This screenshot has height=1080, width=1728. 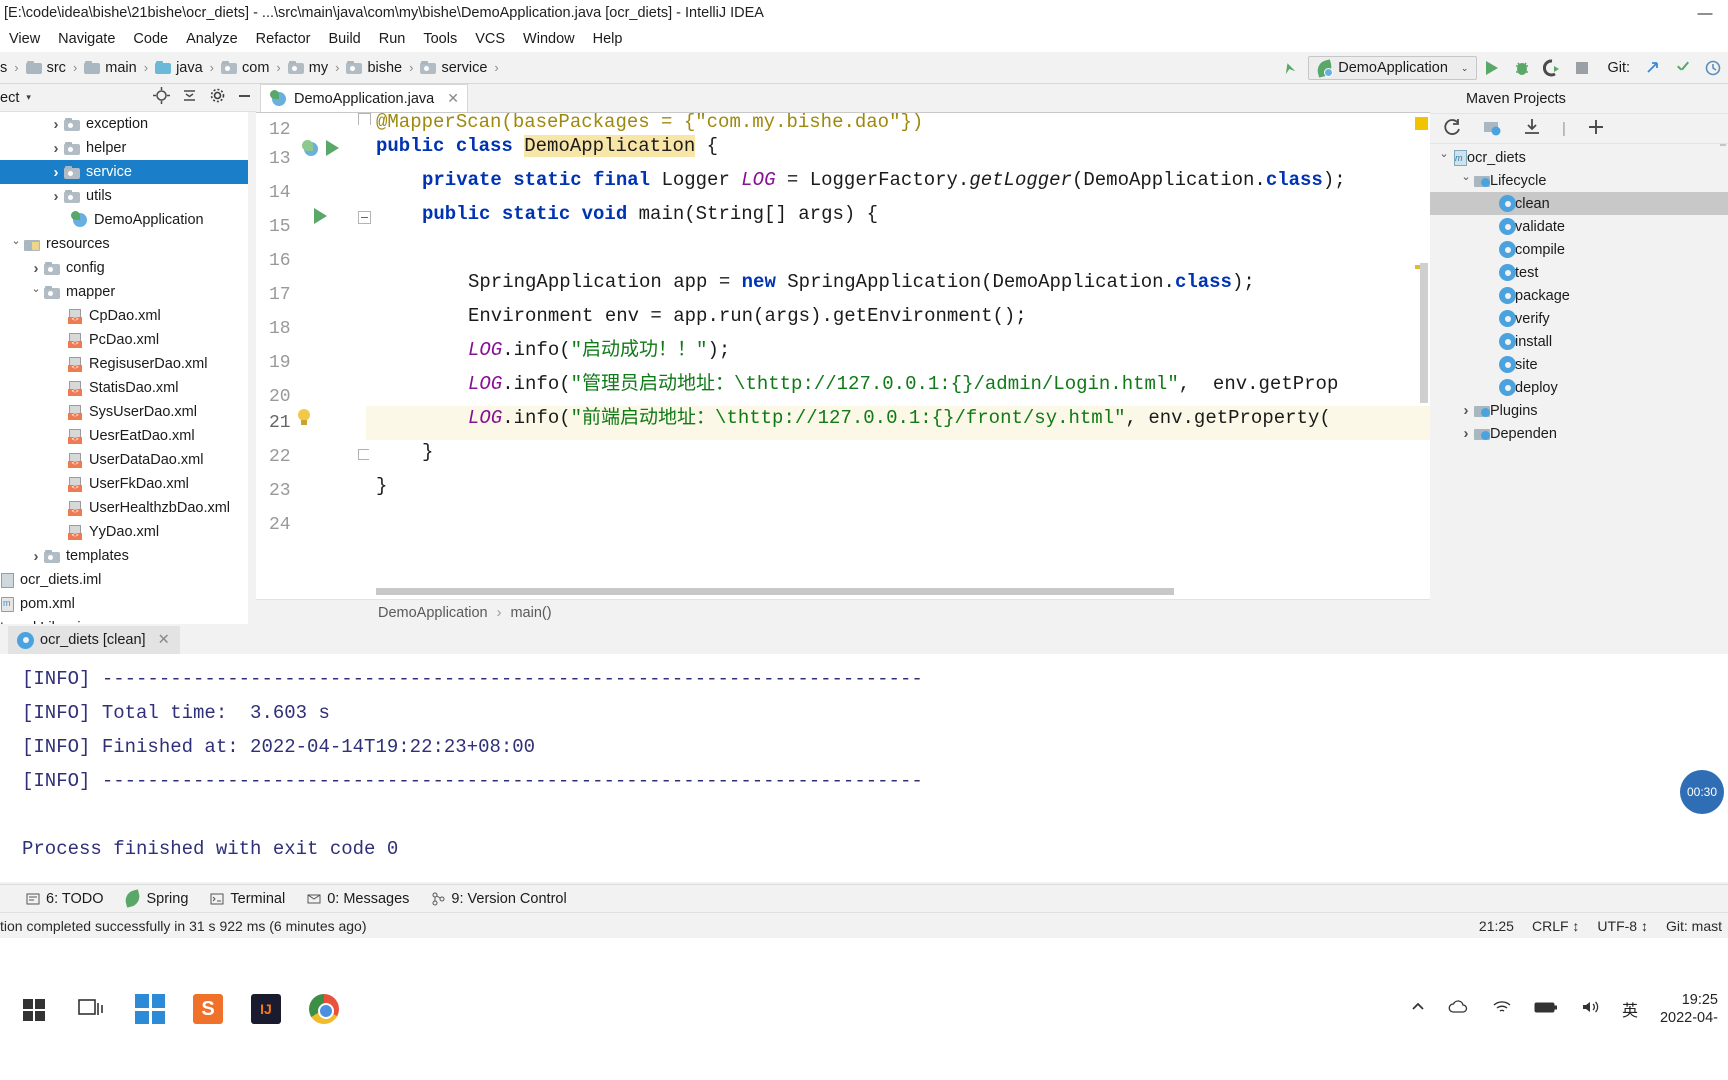 What do you see at coordinates (86, 39) in the screenshot?
I see `menu-item-navigate: Navigate` at bounding box center [86, 39].